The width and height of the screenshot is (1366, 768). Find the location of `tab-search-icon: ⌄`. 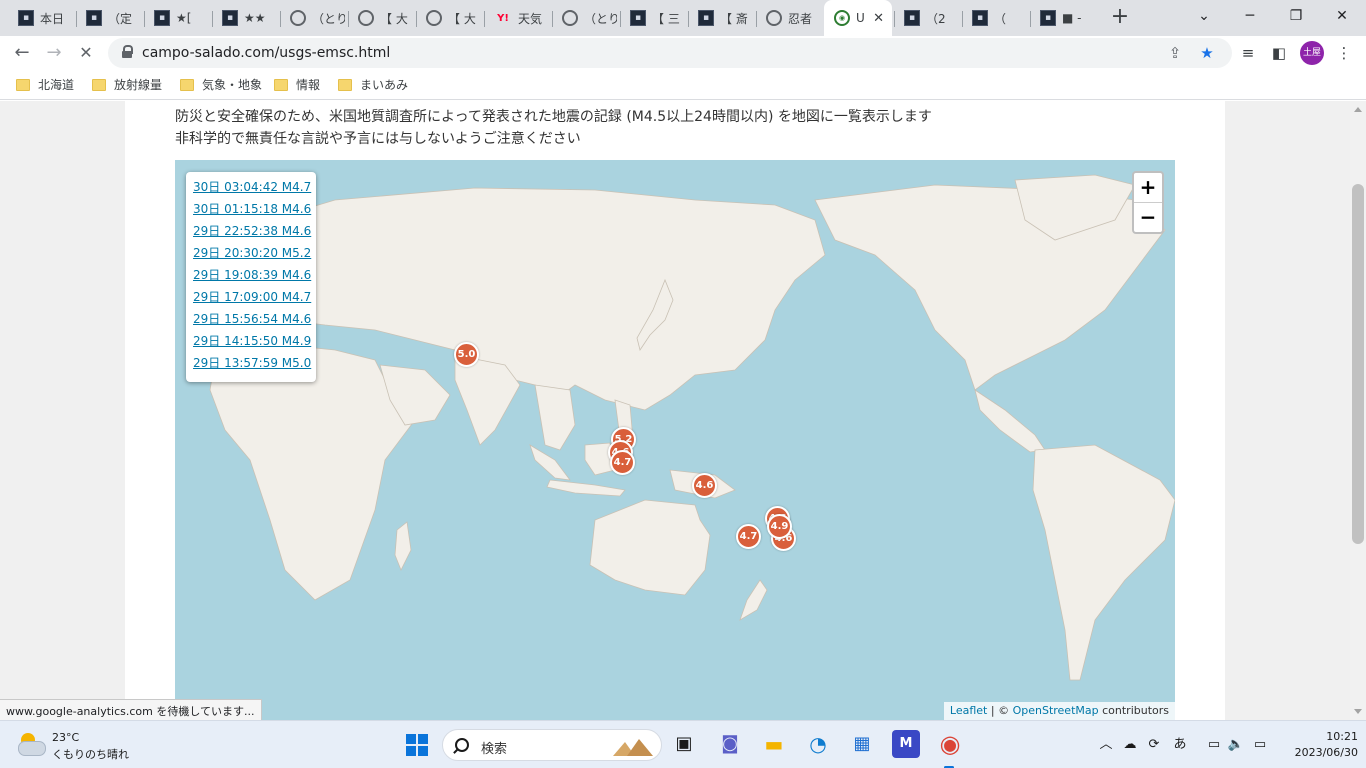

tab-search-icon: ⌄ is located at coordinates (1204, 16).